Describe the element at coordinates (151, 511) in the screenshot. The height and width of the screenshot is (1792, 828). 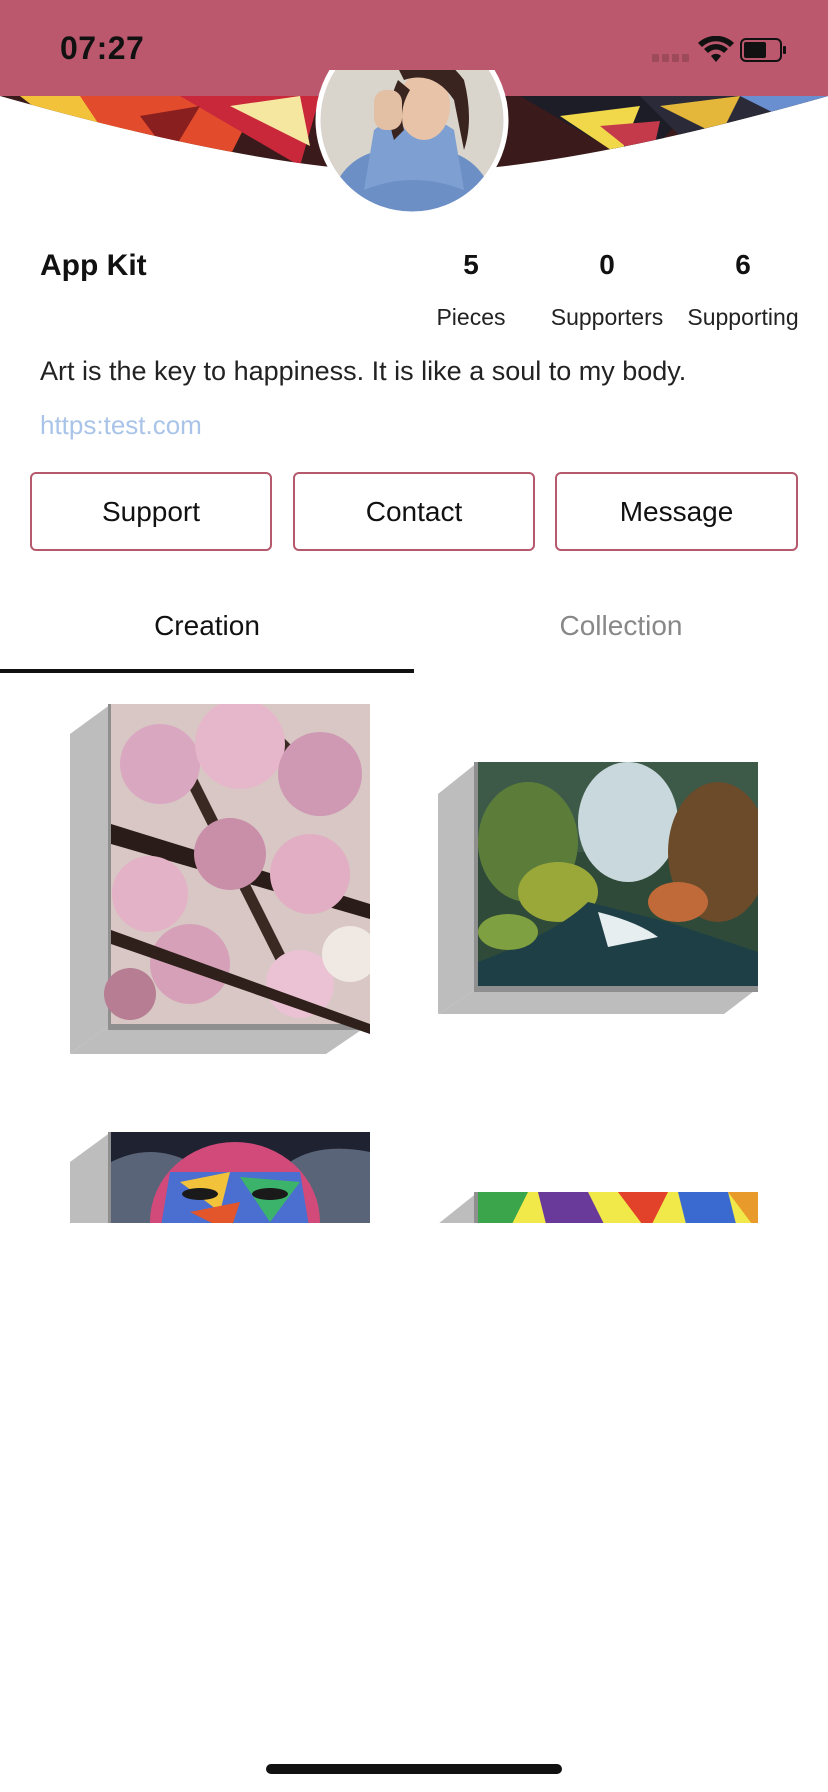
I see `support-button: Support` at that location.